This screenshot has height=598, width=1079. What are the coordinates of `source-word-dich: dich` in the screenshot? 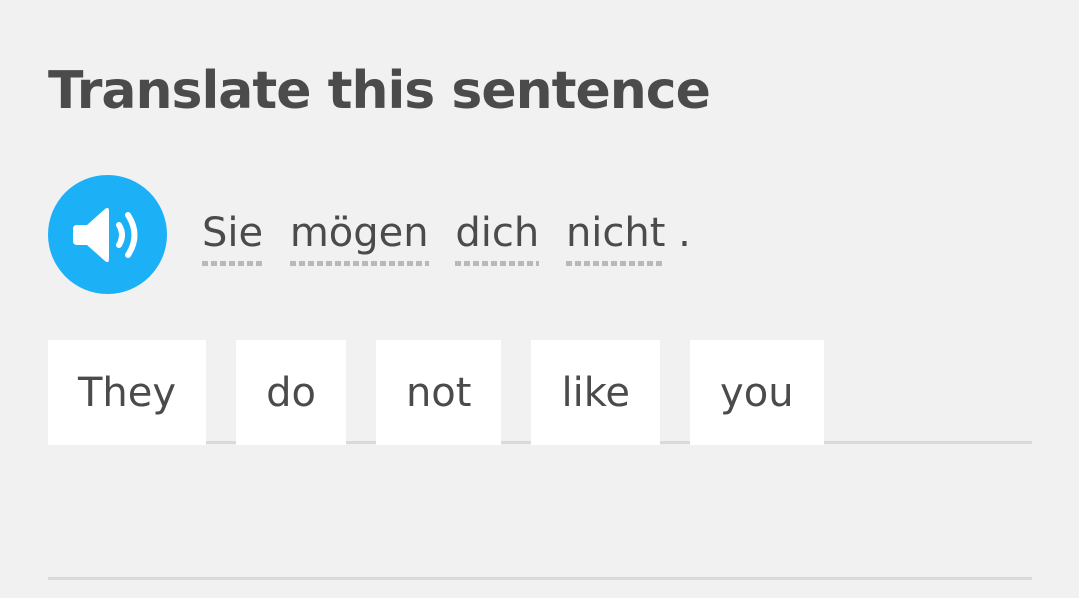 It's located at (497, 236).